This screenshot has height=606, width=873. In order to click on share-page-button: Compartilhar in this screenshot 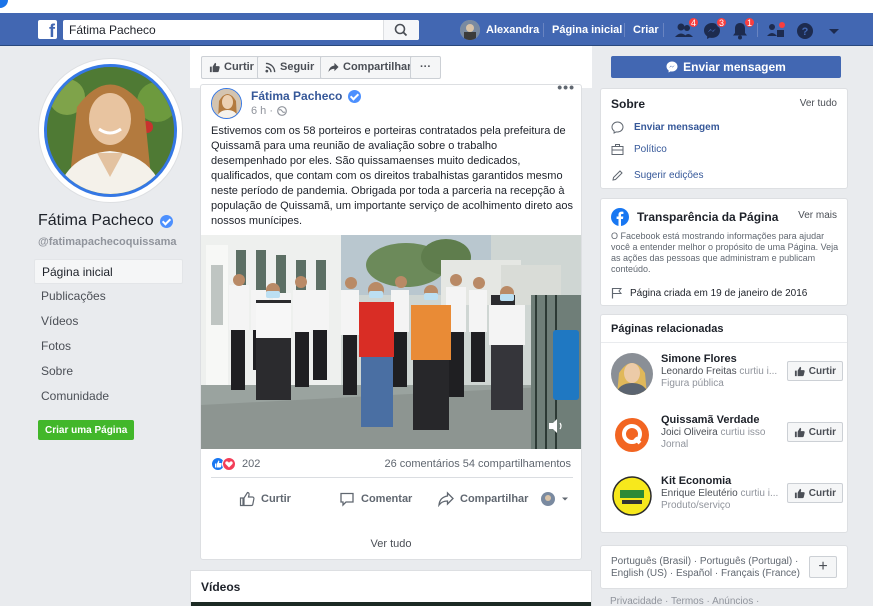, I will do `click(370, 67)`.